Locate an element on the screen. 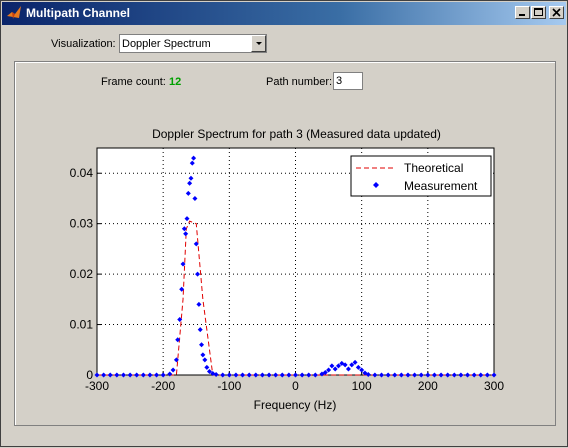 The height and width of the screenshot is (448, 568). close-icon is located at coordinates (556, 12).